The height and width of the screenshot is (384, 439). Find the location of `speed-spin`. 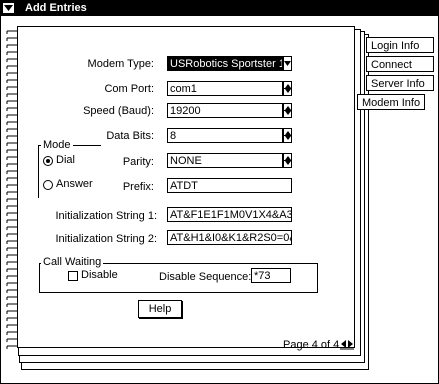

speed-spin is located at coordinates (287, 110).